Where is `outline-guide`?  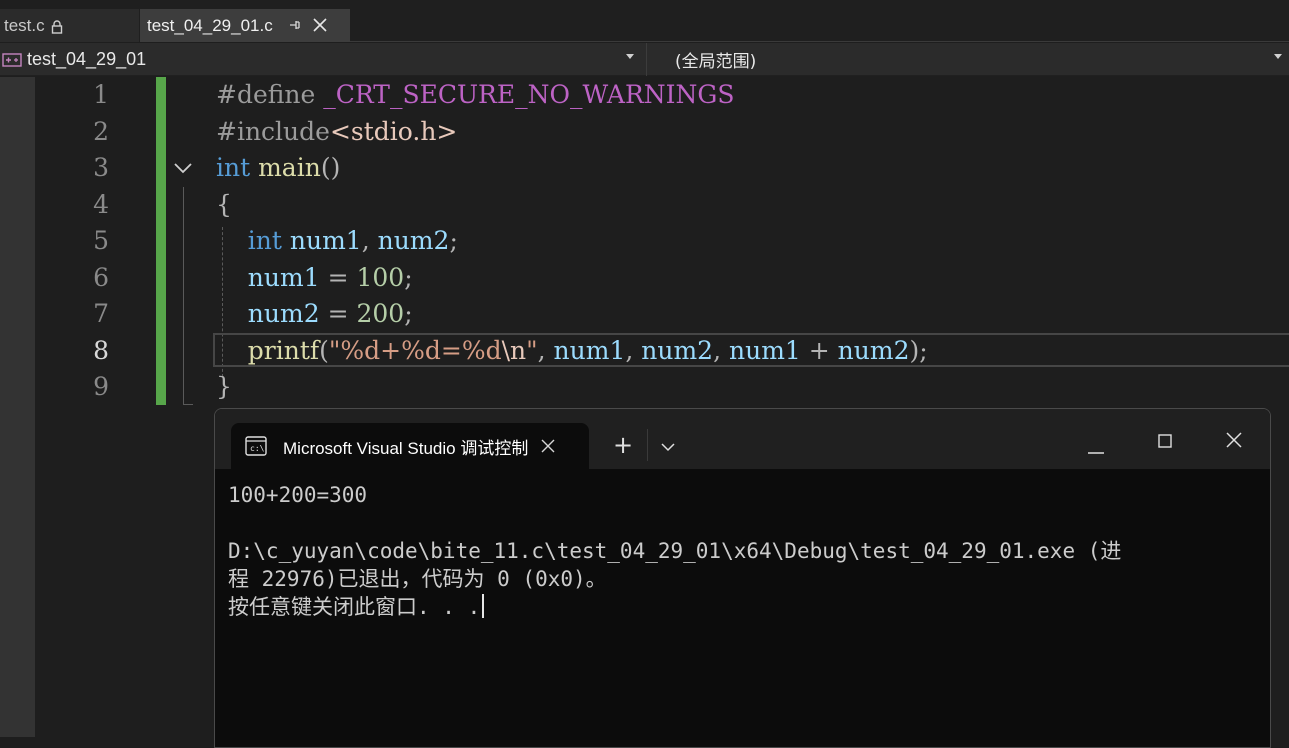
outline-guide is located at coordinates (183, 296).